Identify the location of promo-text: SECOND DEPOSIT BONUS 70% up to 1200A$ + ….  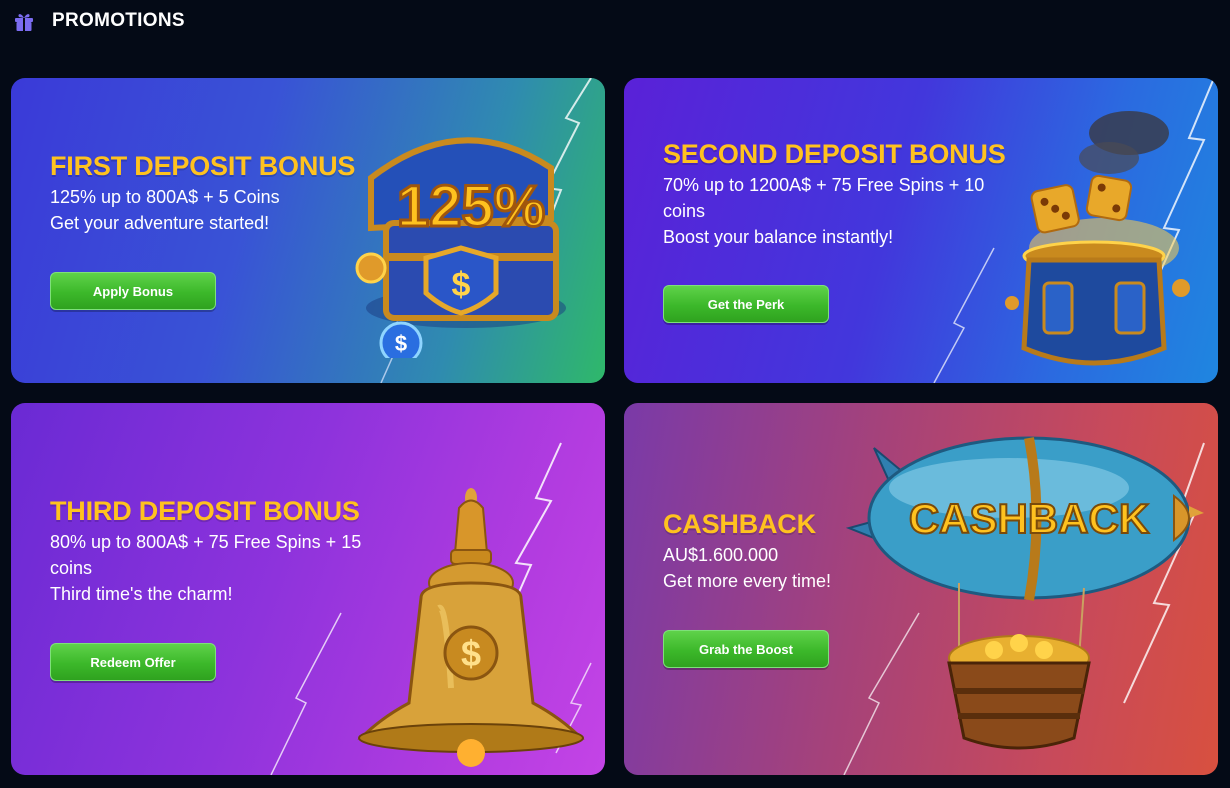
(843, 194).